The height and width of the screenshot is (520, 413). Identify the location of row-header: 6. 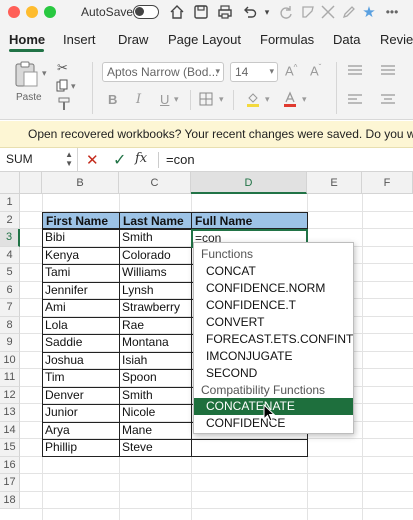
(10, 290).